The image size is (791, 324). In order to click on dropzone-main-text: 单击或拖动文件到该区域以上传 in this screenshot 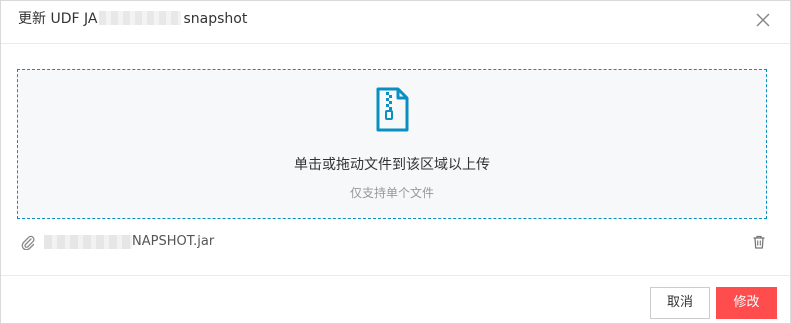, I will do `click(392, 165)`.